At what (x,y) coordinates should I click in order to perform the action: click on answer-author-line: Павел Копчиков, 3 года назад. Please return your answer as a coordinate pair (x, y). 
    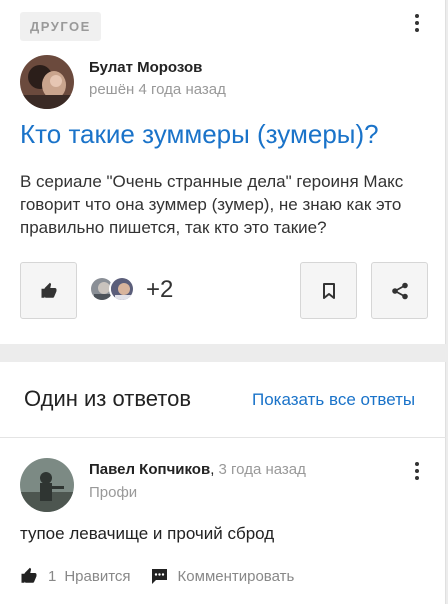
    Looking at the image, I should click on (197, 469).